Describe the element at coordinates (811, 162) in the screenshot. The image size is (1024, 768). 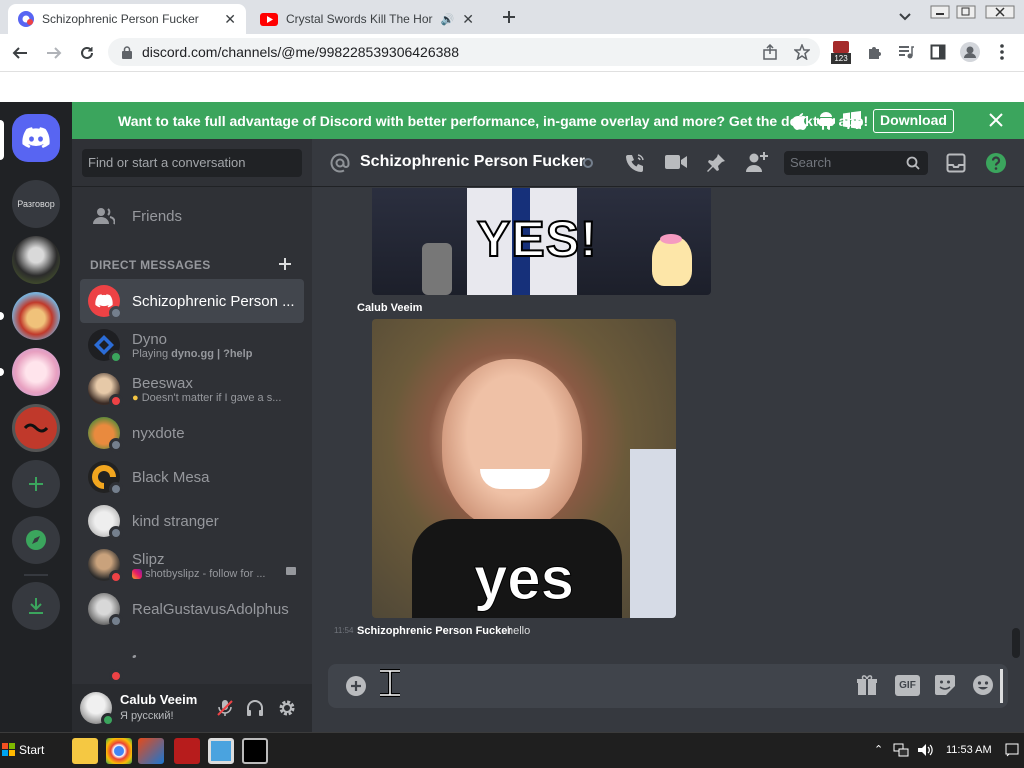
I see `search-placeholder: Search` at that location.